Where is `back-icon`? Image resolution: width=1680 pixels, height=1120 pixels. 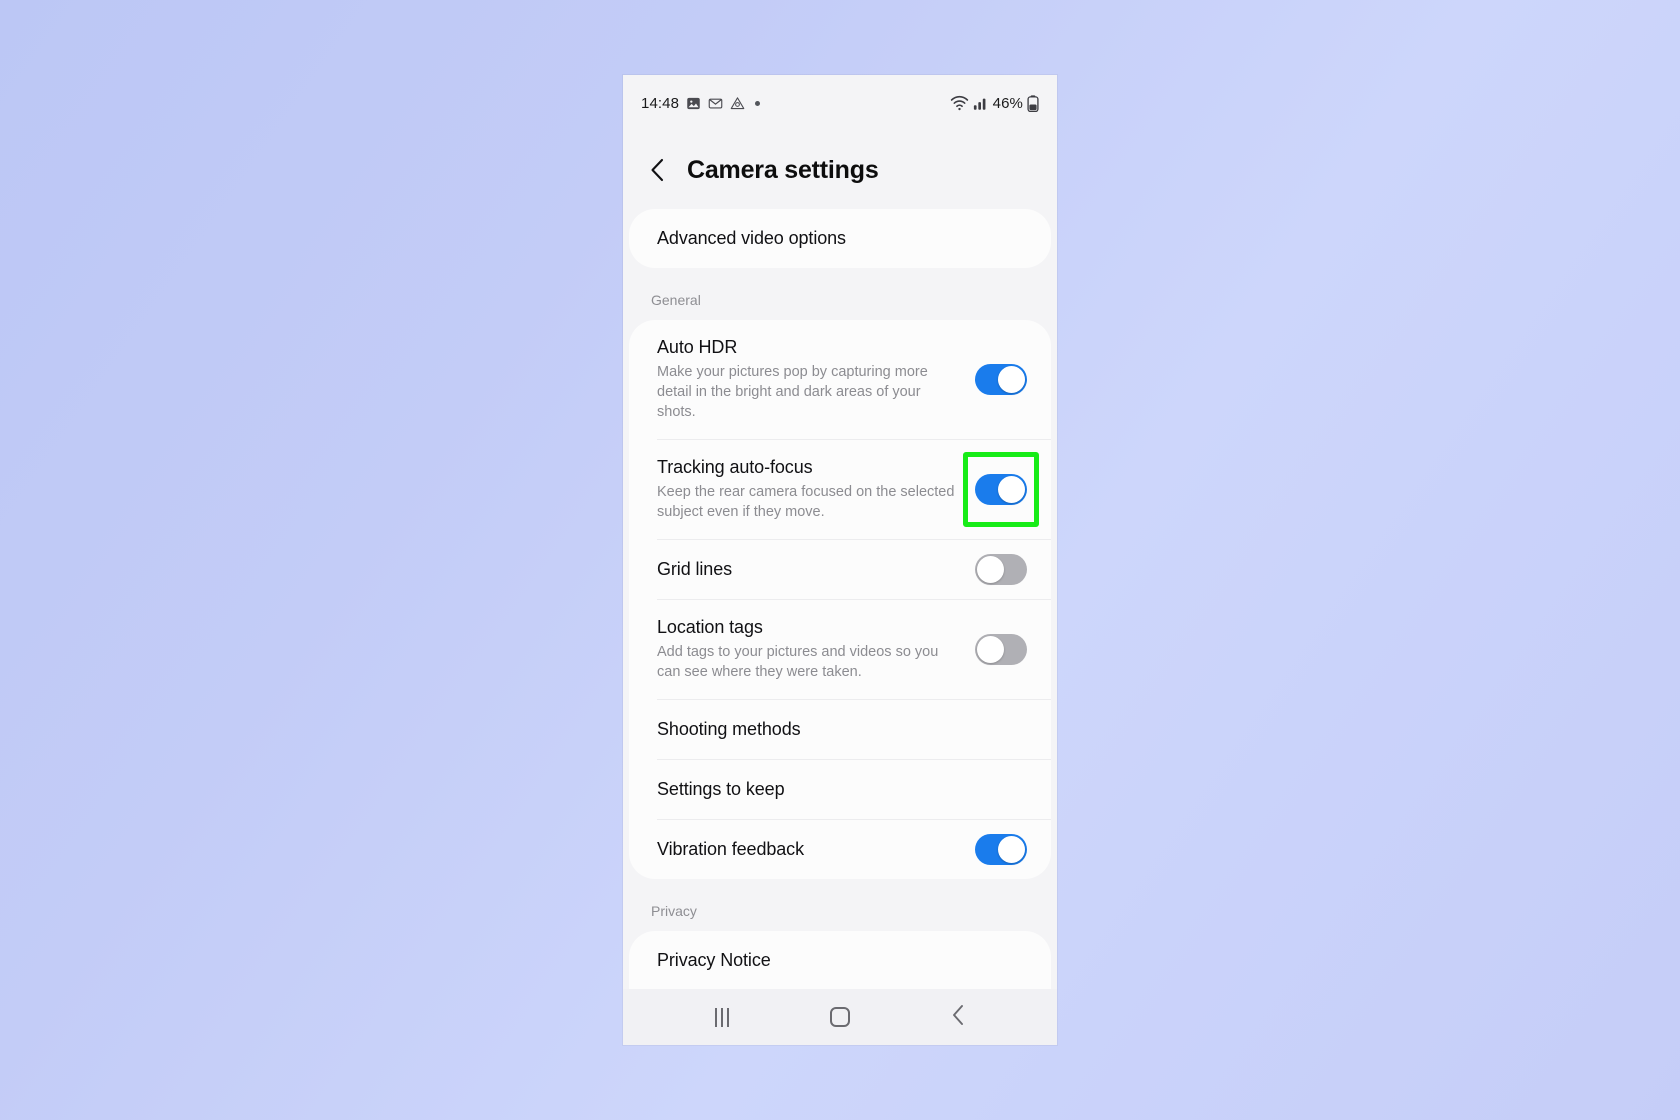
back-icon is located at coordinates (958, 1017).